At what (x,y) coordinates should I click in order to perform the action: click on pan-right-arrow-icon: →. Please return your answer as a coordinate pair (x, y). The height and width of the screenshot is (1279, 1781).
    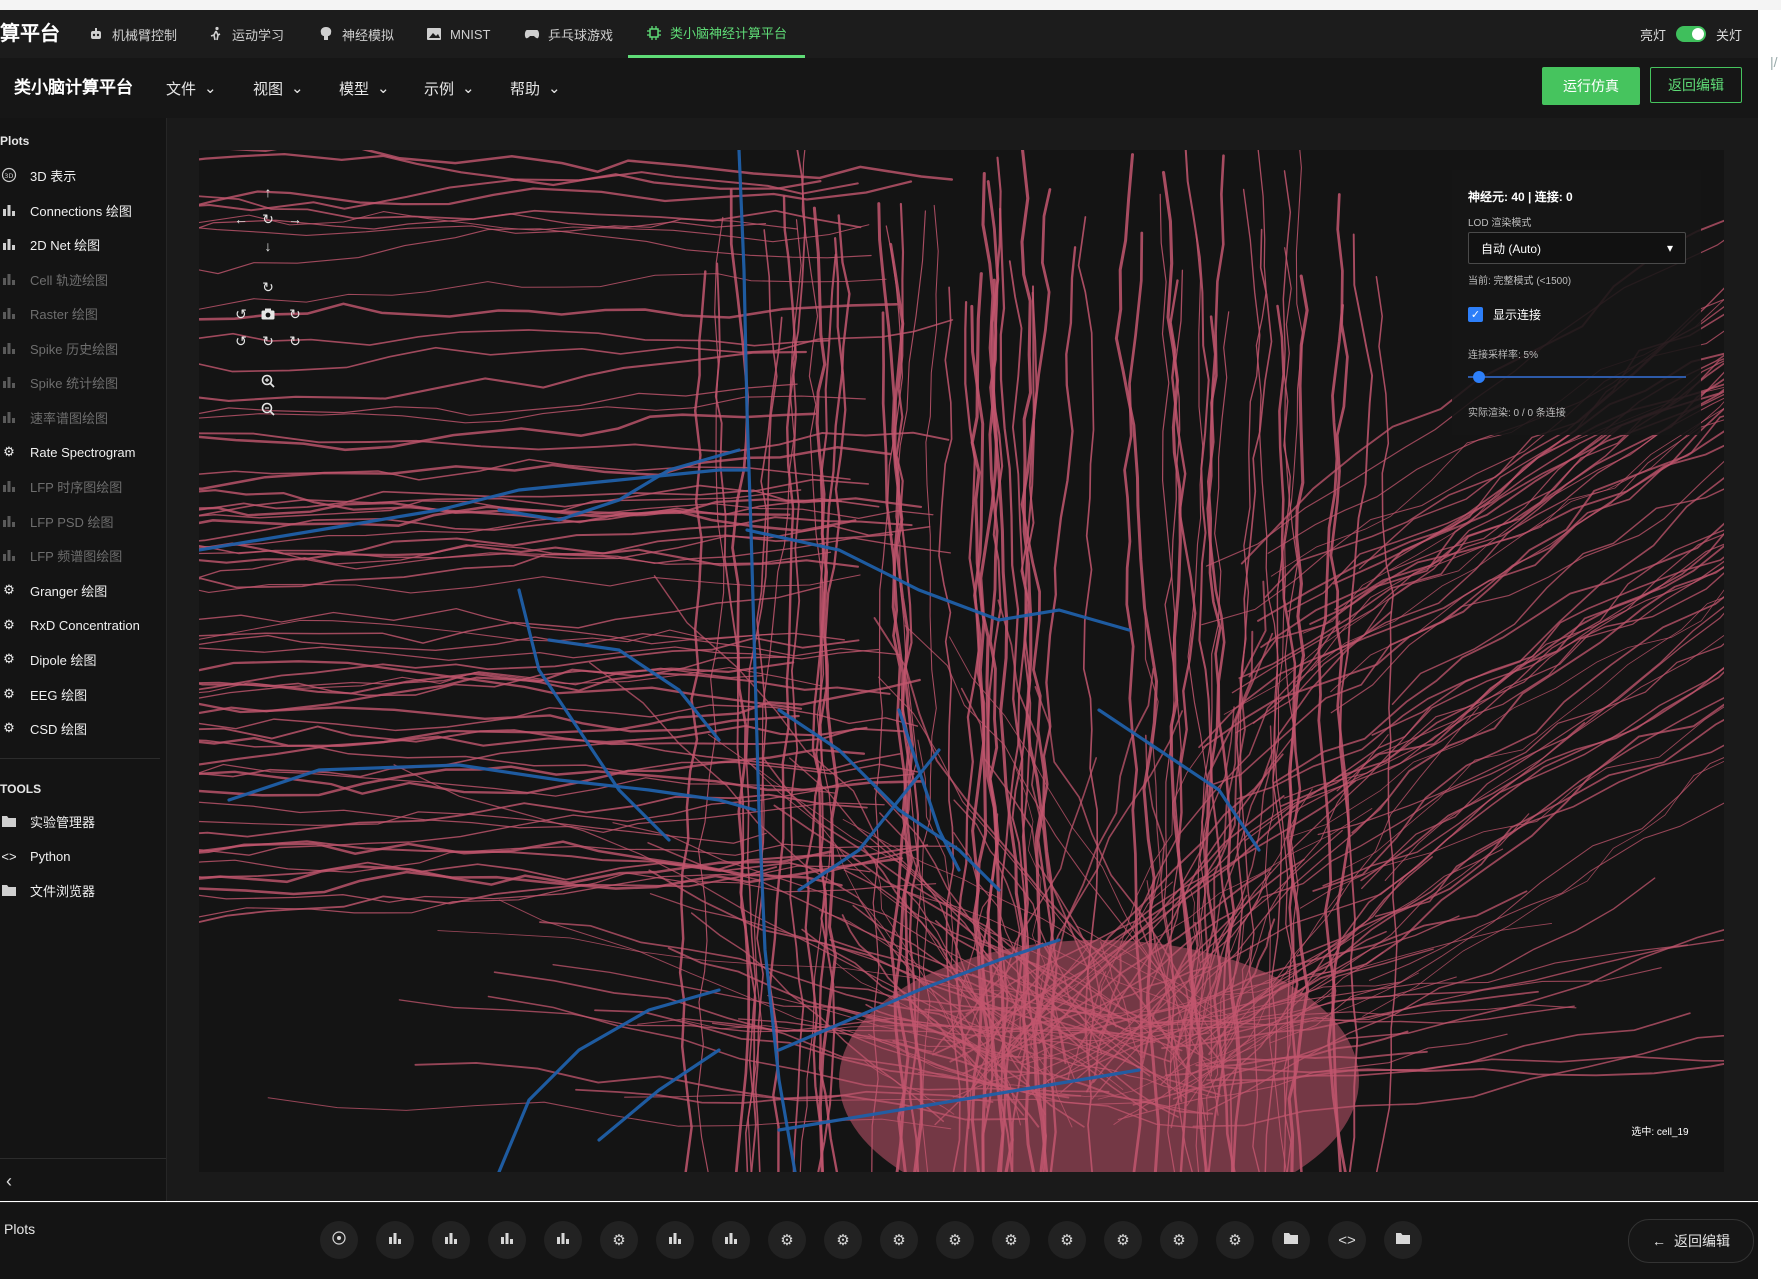
    Looking at the image, I should click on (295, 219).